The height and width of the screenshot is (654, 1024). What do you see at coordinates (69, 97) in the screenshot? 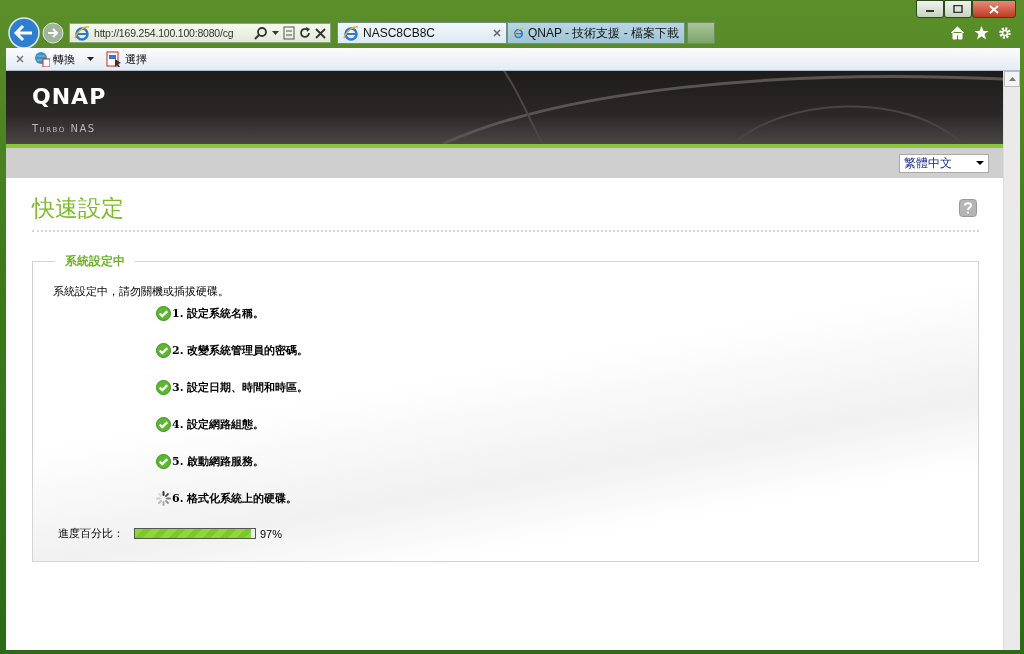
I see `logo: QNAP` at bounding box center [69, 97].